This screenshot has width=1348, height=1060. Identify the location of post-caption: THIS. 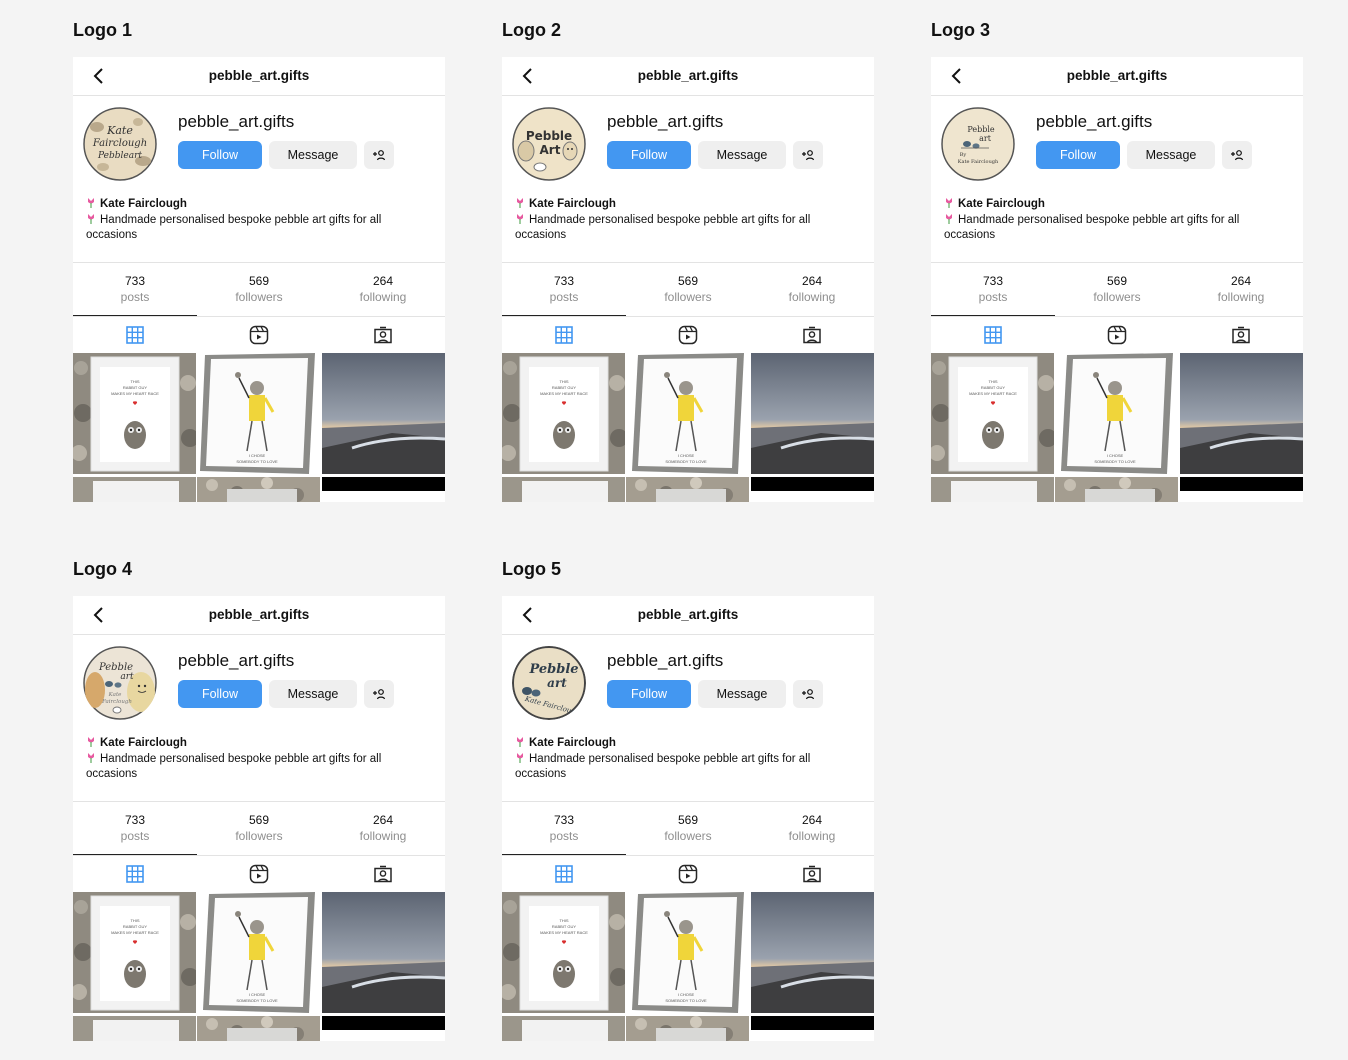
(563, 381).